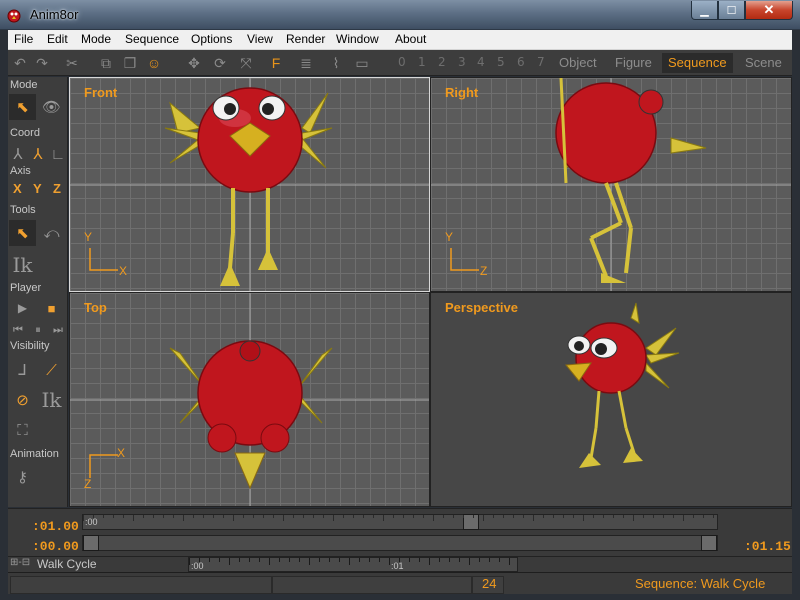 This screenshot has width=800, height=600. Describe the element at coordinates (17, 188) in the screenshot. I see `axis-x-toggle: X` at that location.